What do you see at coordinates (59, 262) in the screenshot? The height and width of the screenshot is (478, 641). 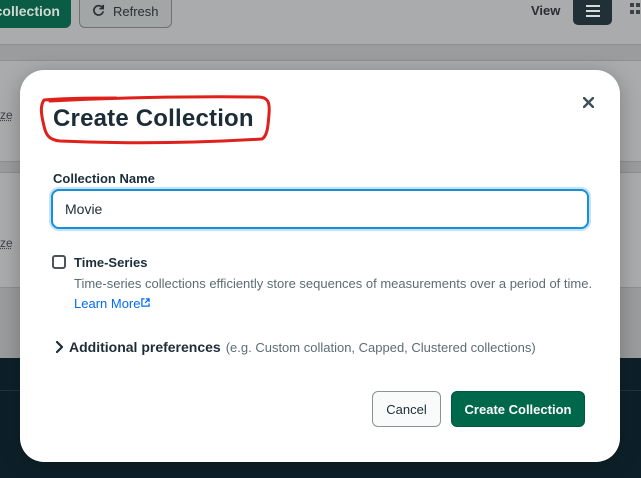 I see `time-series-checkbox` at bounding box center [59, 262].